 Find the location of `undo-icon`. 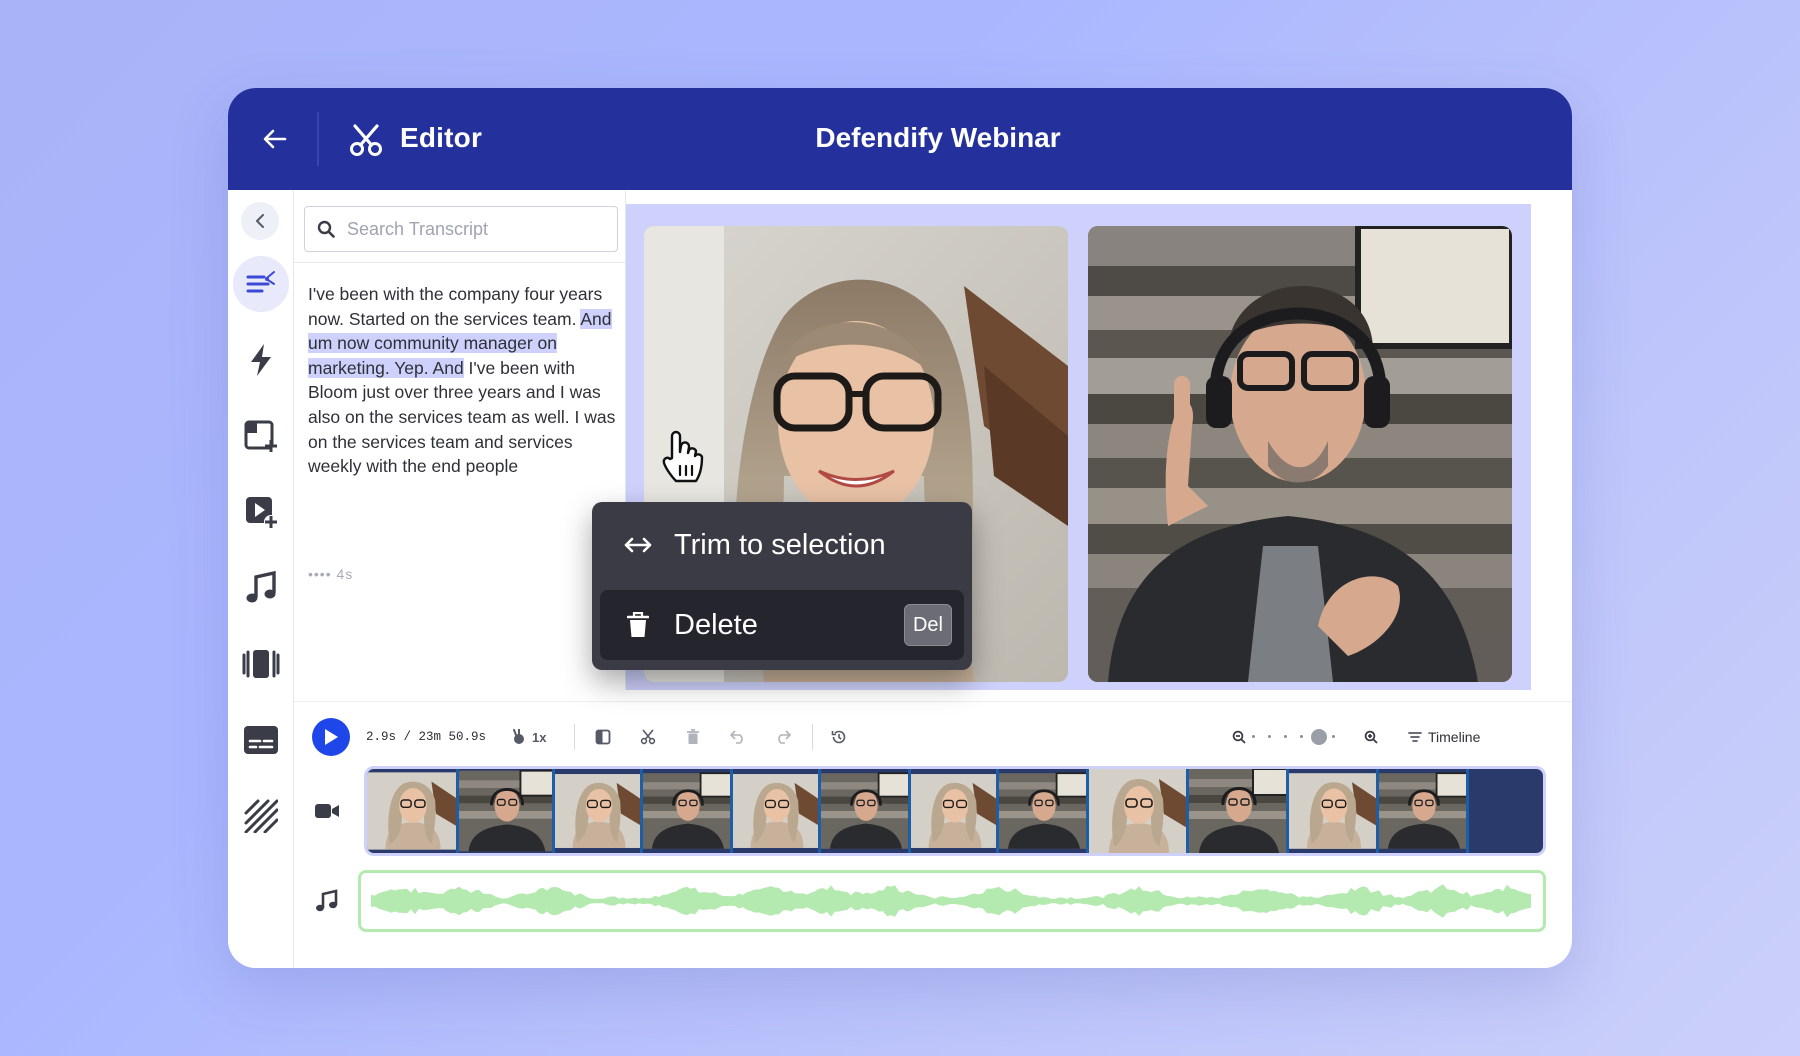

undo-icon is located at coordinates (738, 737).